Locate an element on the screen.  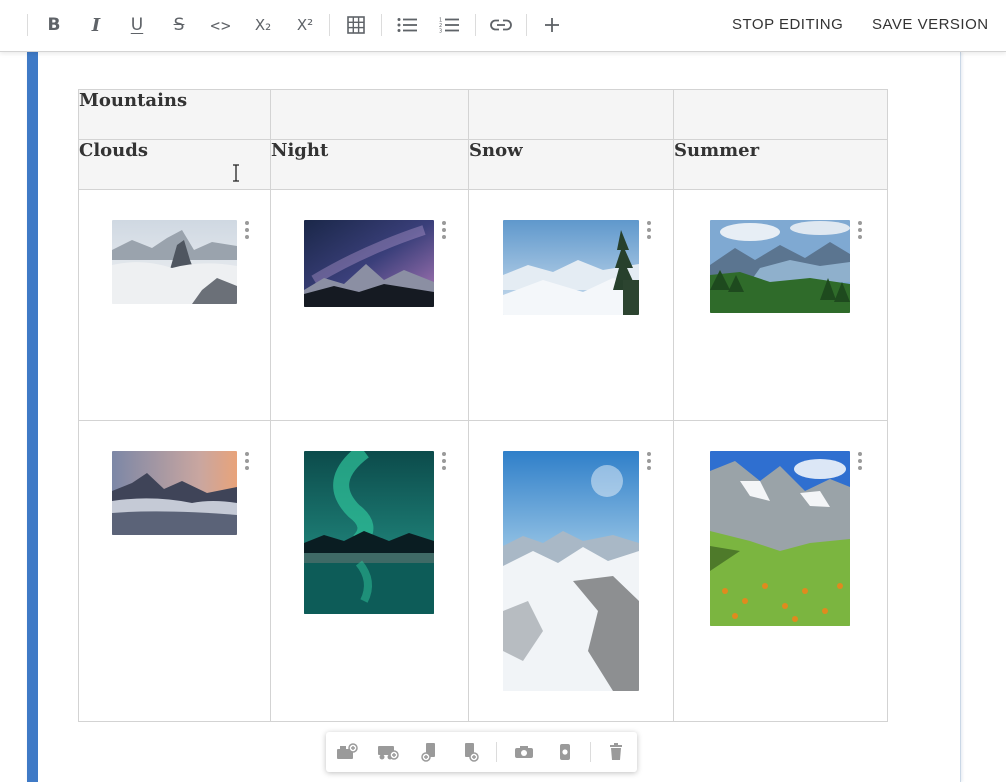
insert-column-left-icon is located at coordinates (428, 752).